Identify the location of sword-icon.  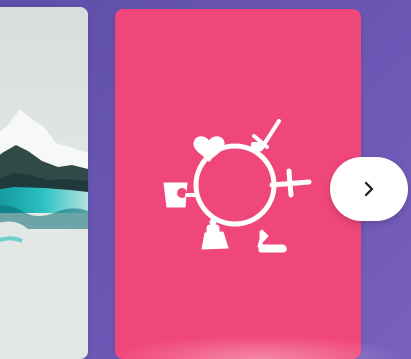
(266, 135).